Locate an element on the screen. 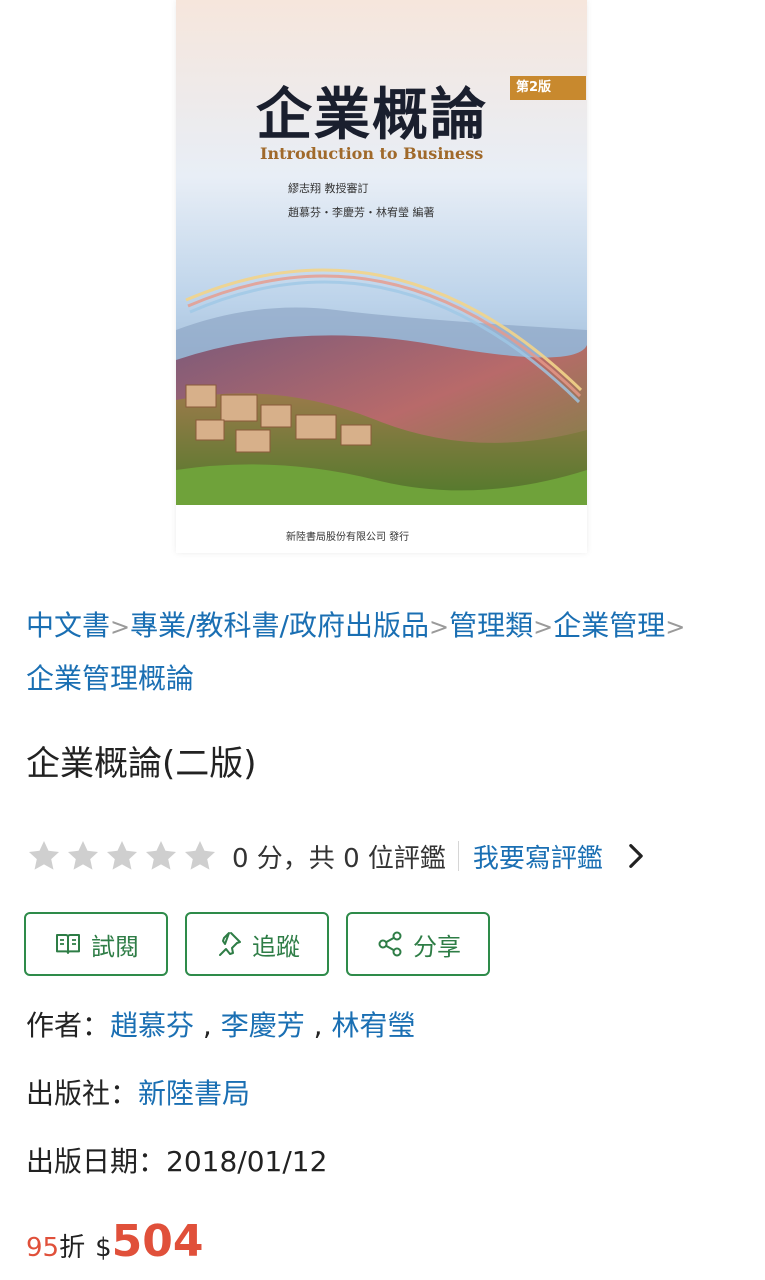  publish-date-value: 2018/01/12 is located at coordinates (247, 1161).